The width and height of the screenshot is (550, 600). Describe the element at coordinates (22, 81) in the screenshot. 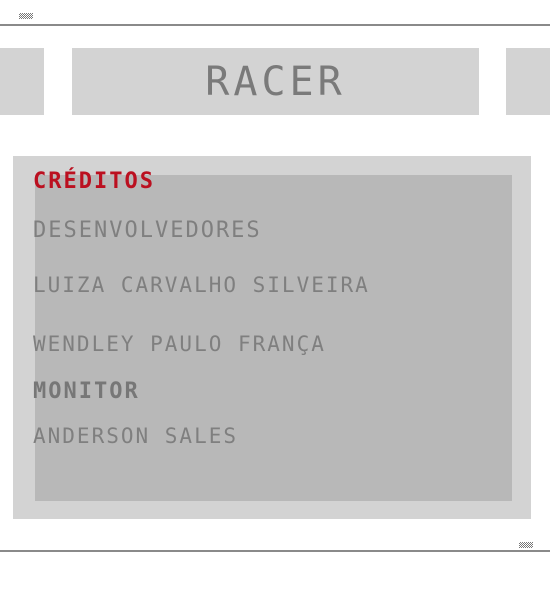

I see `header-tile-left` at that location.